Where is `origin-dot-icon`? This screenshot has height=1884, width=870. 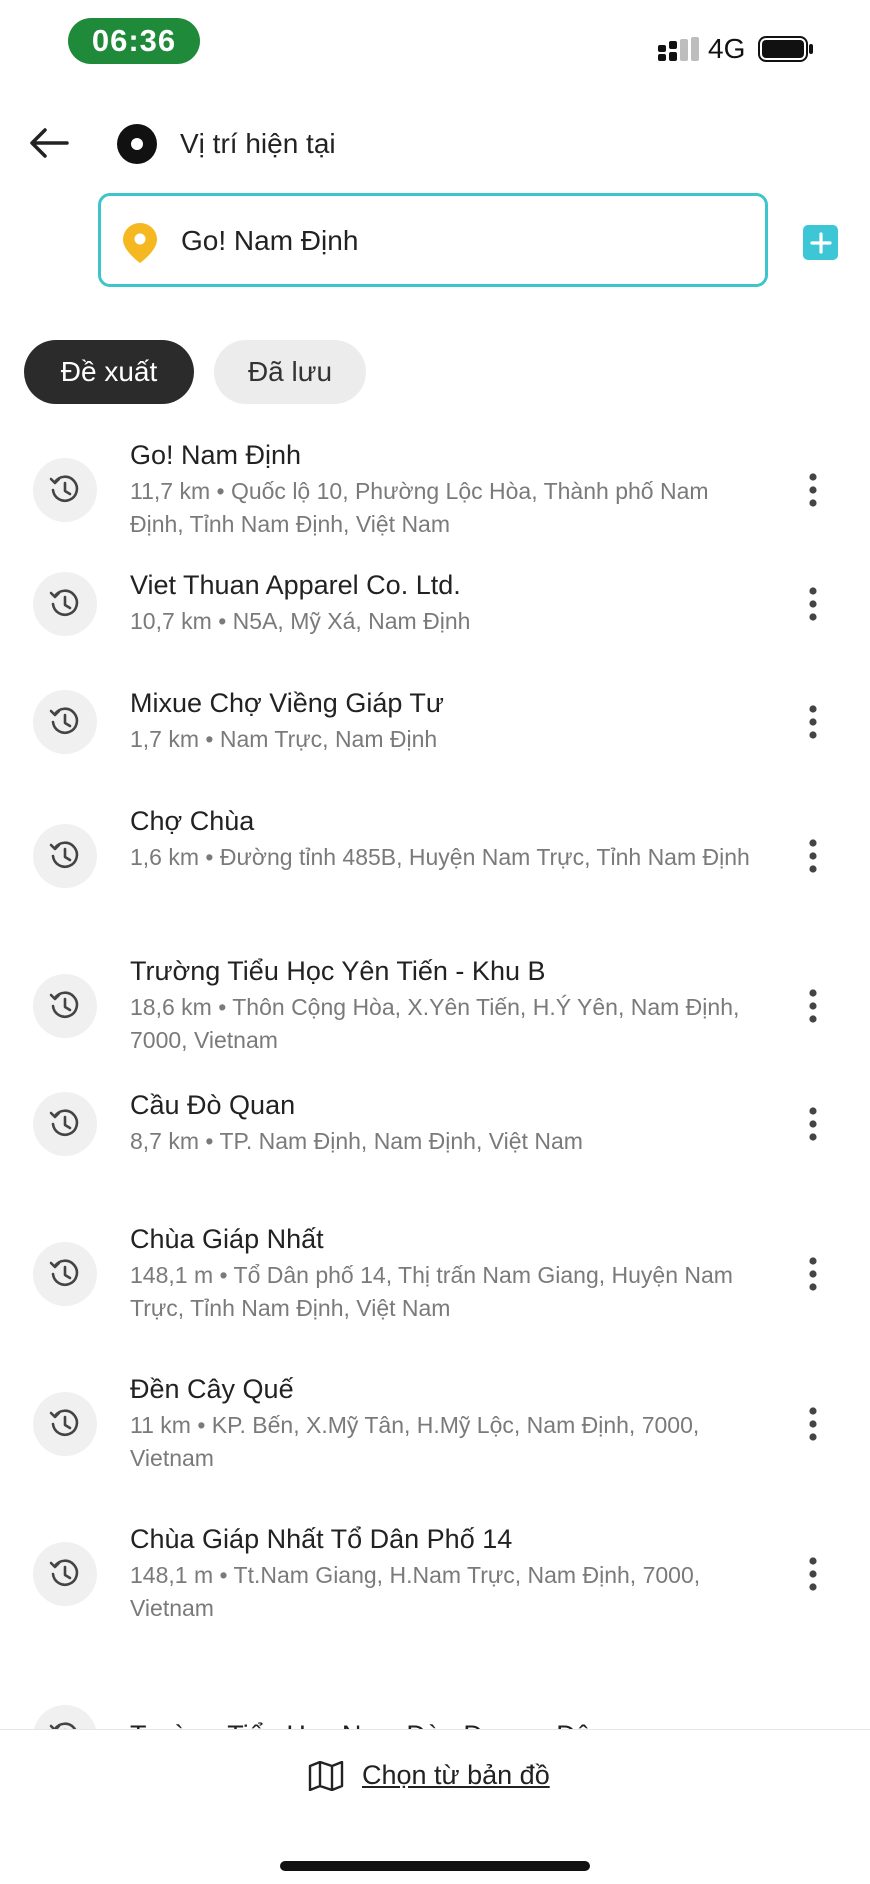
origin-dot-icon is located at coordinates (137, 144).